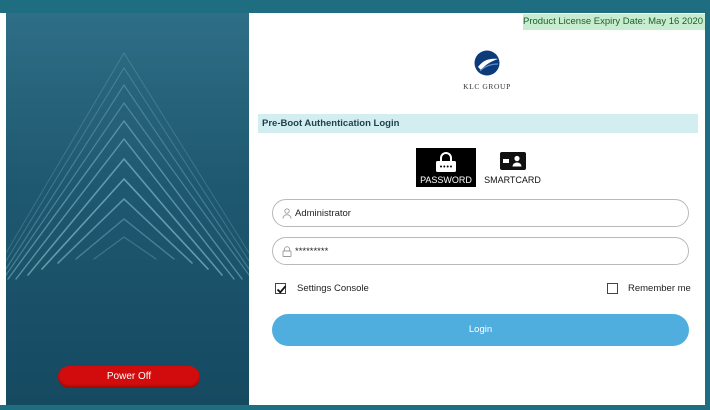 The width and height of the screenshot is (710, 410). What do you see at coordinates (446, 180) in the screenshot?
I see `tab-password-label: PASSWORD` at bounding box center [446, 180].